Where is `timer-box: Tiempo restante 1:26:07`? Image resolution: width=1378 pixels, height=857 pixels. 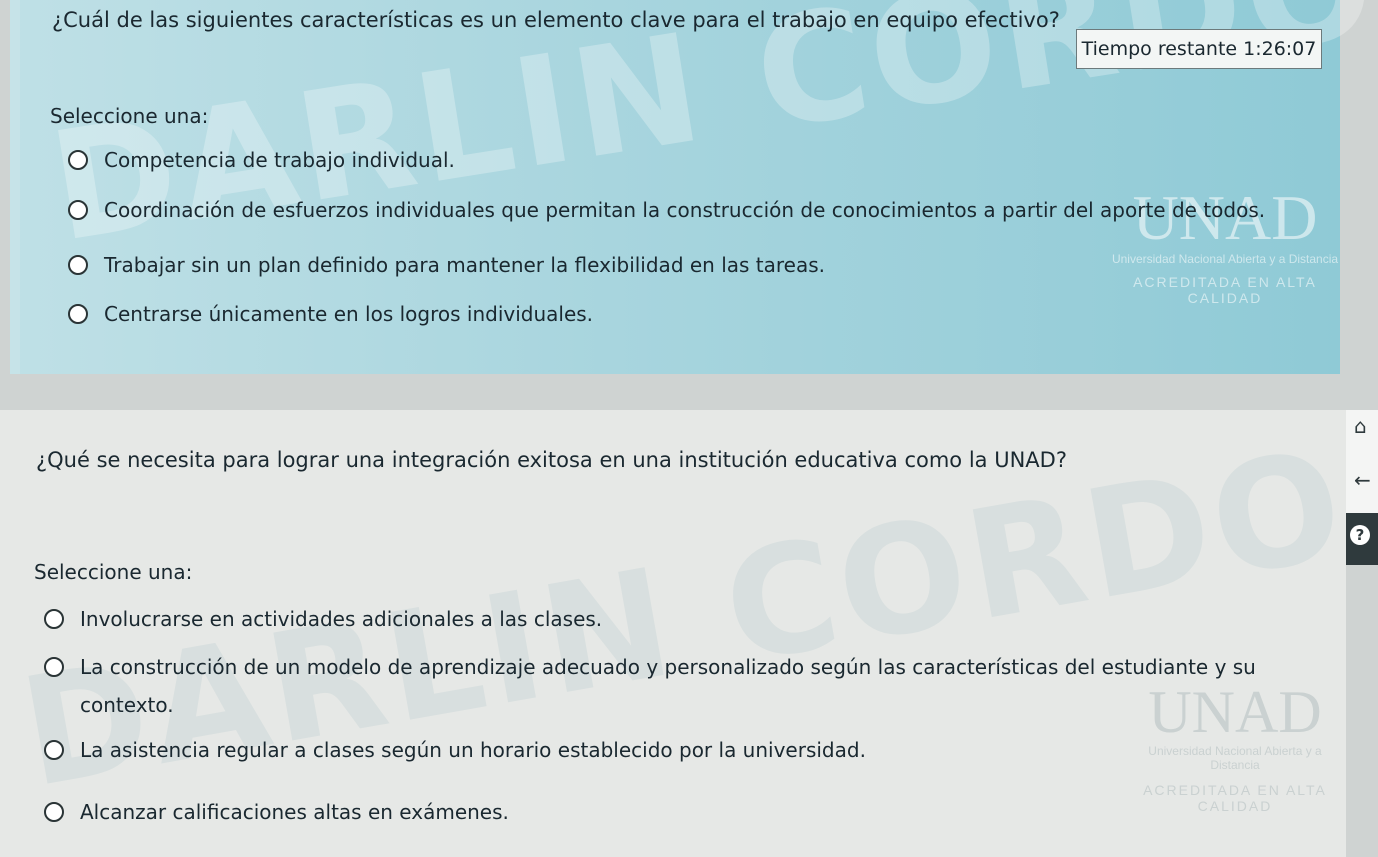
timer-box: Tiempo restante 1:26:07 is located at coordinates (1199, 49).